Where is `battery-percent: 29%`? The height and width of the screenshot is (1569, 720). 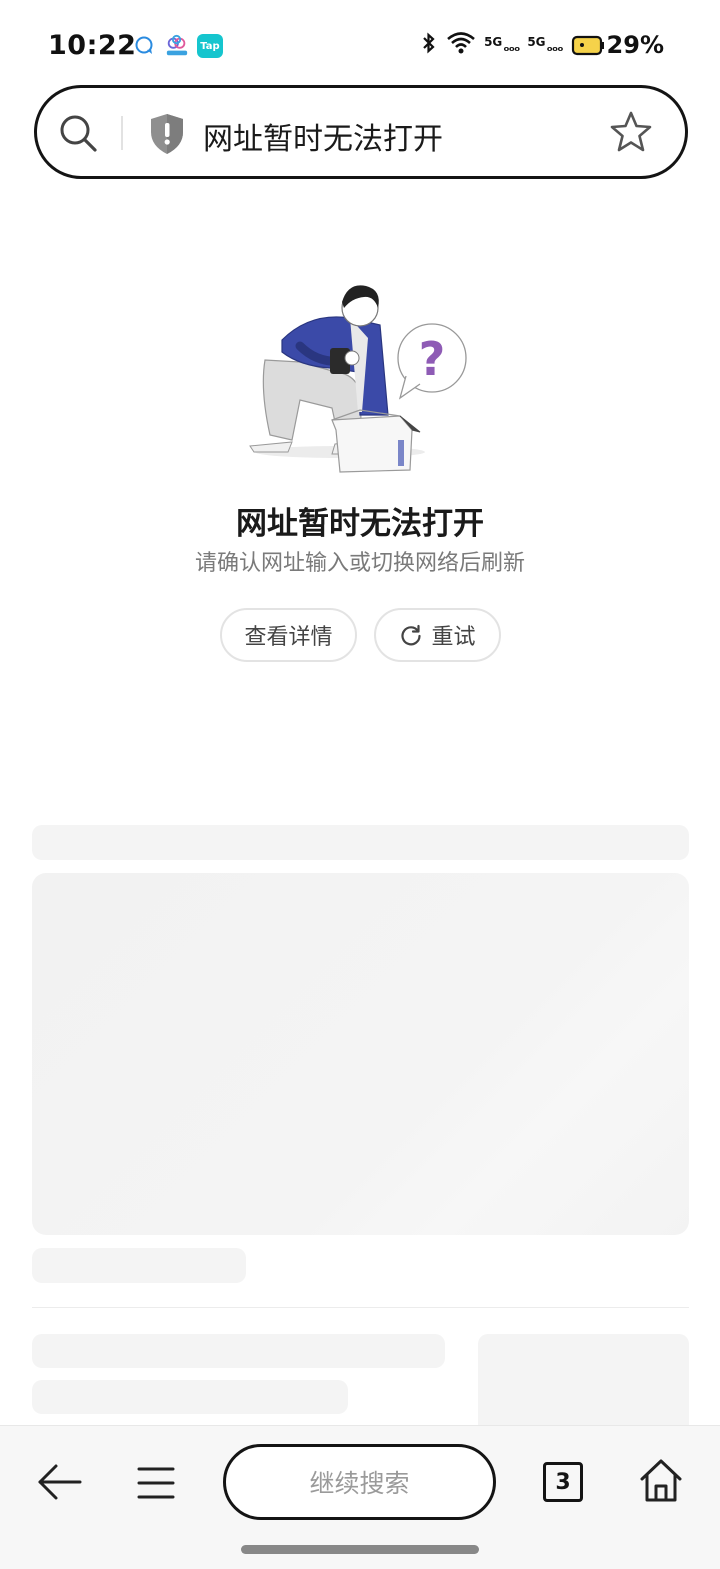
battery-percent: 29% is located at coordinates (635, 45).